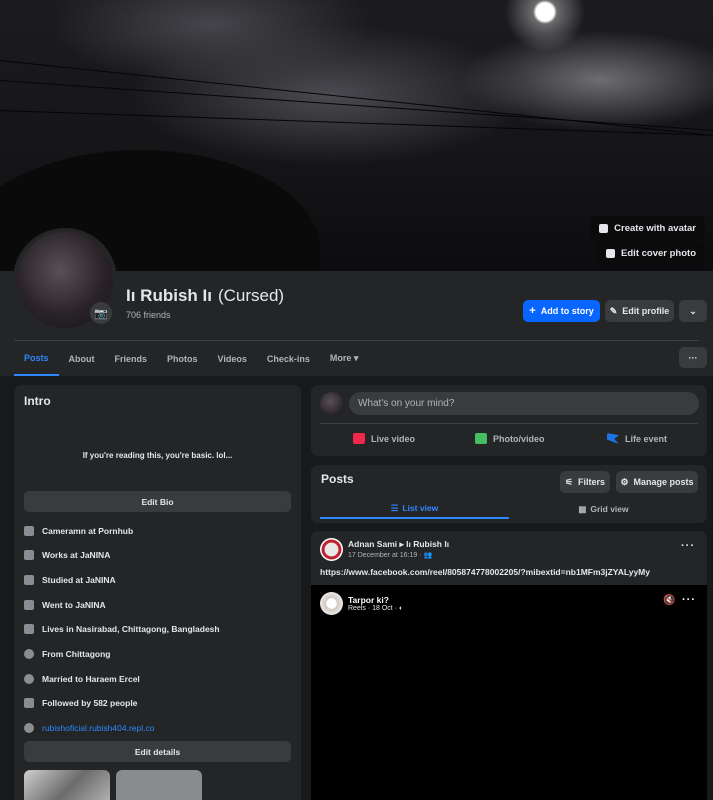  Describe the element at coordinates (36, 358) in the screenshot. I see `tab-posts: Posts` at that location.